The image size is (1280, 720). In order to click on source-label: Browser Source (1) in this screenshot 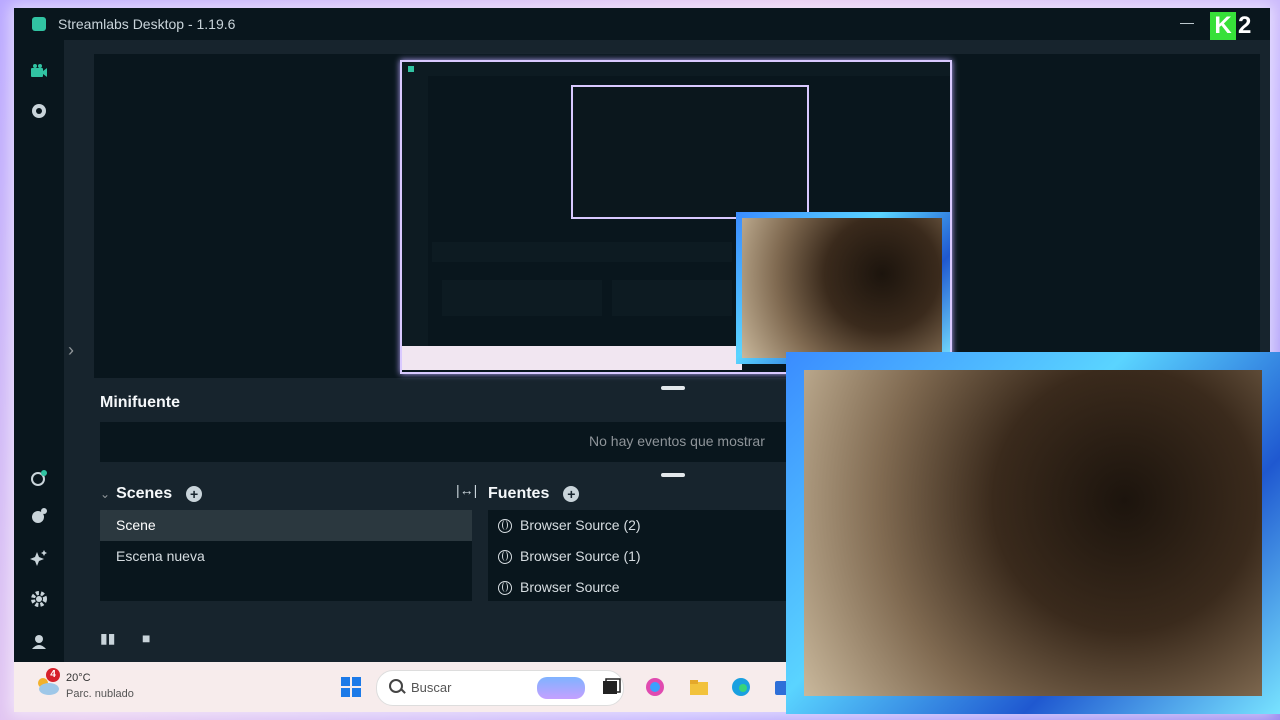, I will do `click(580, 556)`.